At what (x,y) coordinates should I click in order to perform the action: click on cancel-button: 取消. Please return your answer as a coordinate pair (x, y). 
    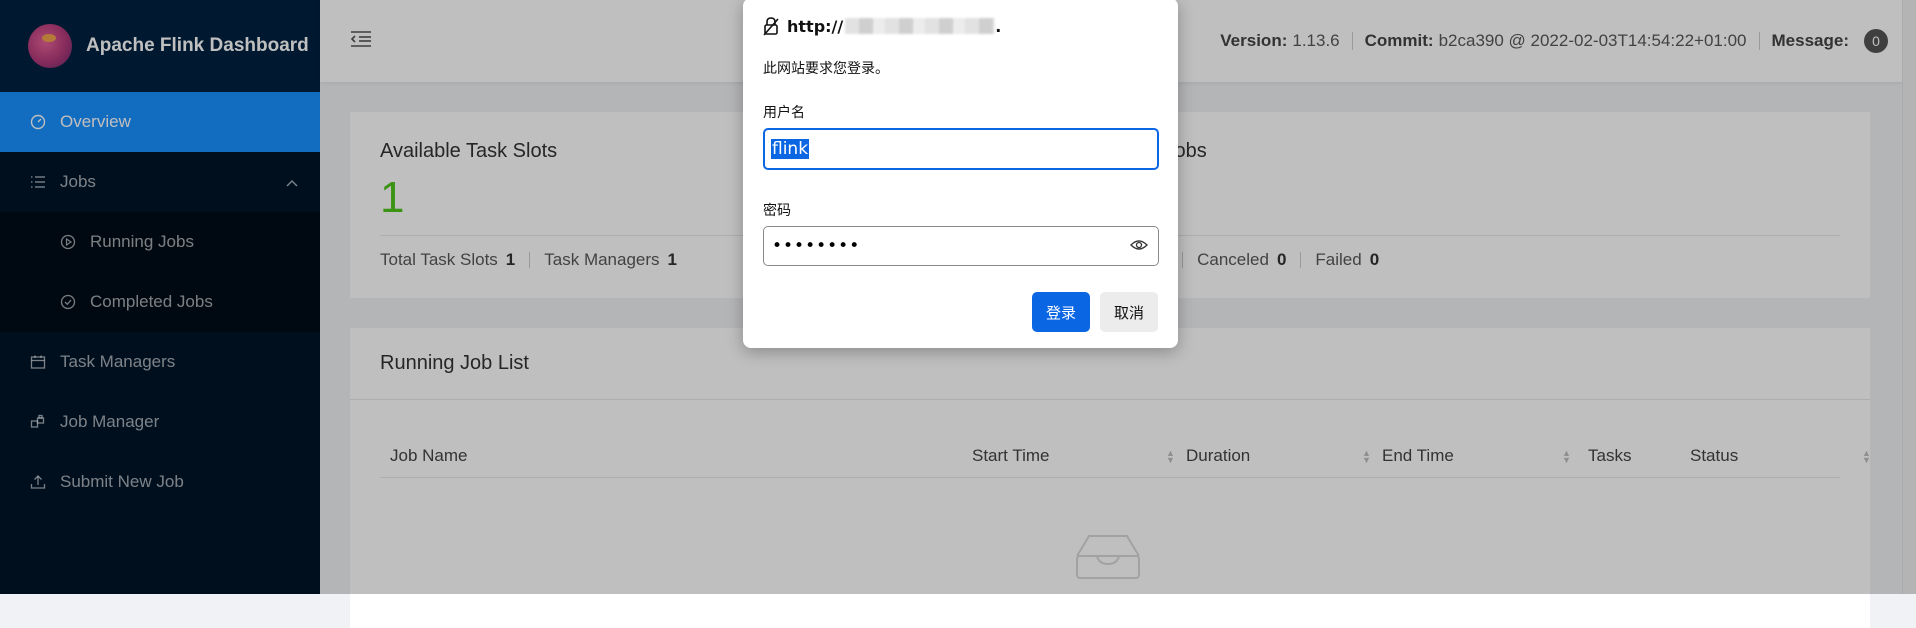
    Looking at the image, I should click on (1128, 312).